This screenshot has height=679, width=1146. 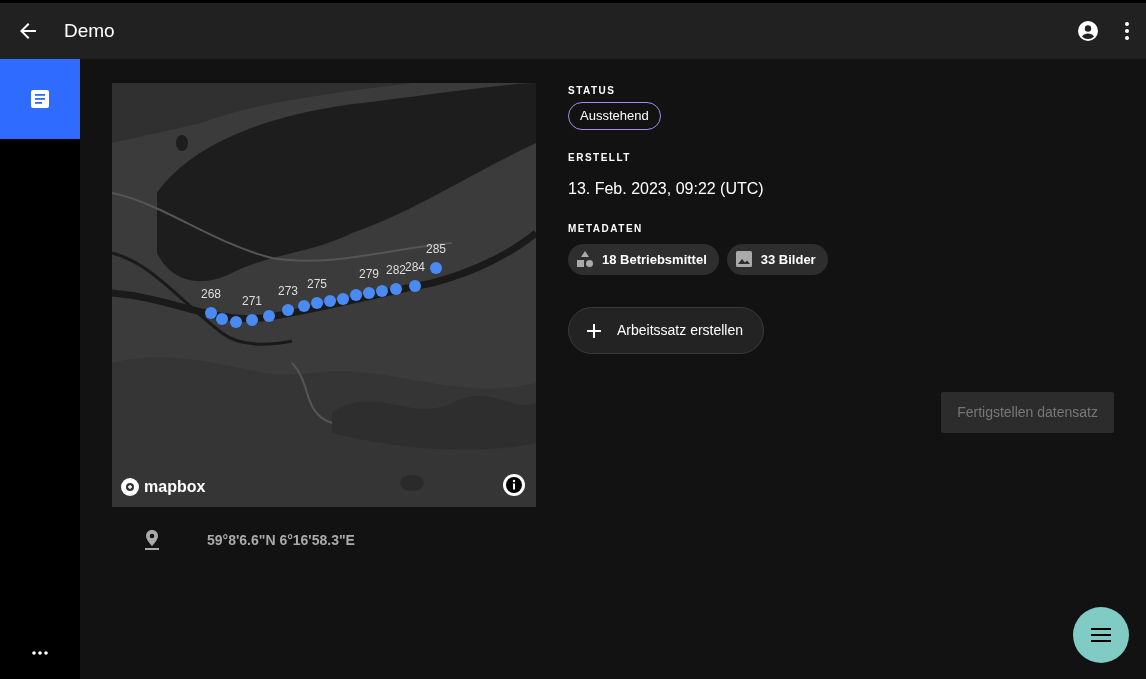 I want to click on marker-label: 282, so click(x=396, y=271).